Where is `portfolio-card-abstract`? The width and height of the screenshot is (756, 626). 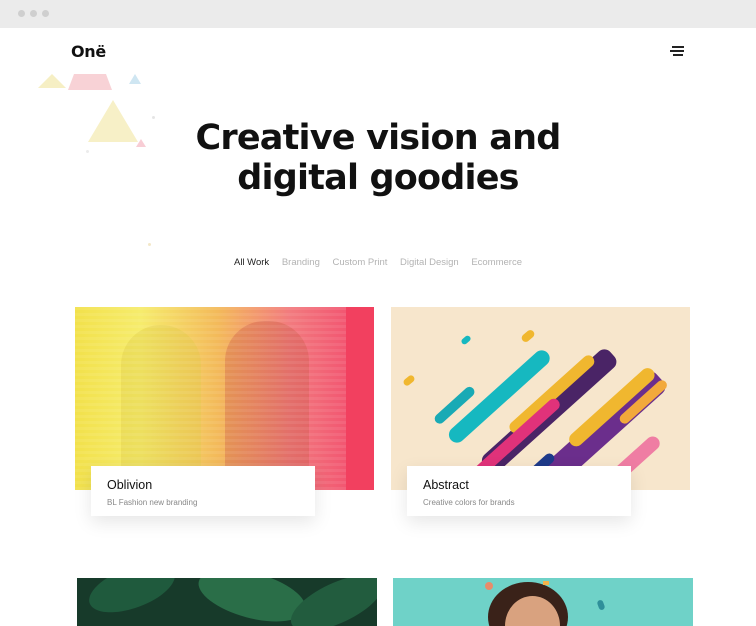
portfolio-card-abstract is located at coordinates (540, 398).